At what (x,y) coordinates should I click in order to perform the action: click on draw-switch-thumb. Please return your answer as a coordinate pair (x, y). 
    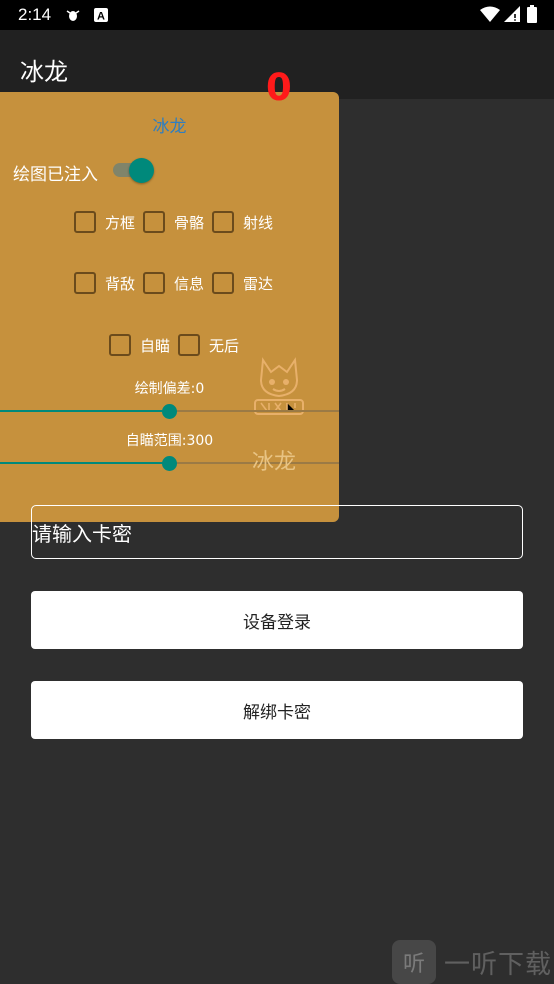
    Looking at the image, I should click on (141, 170).